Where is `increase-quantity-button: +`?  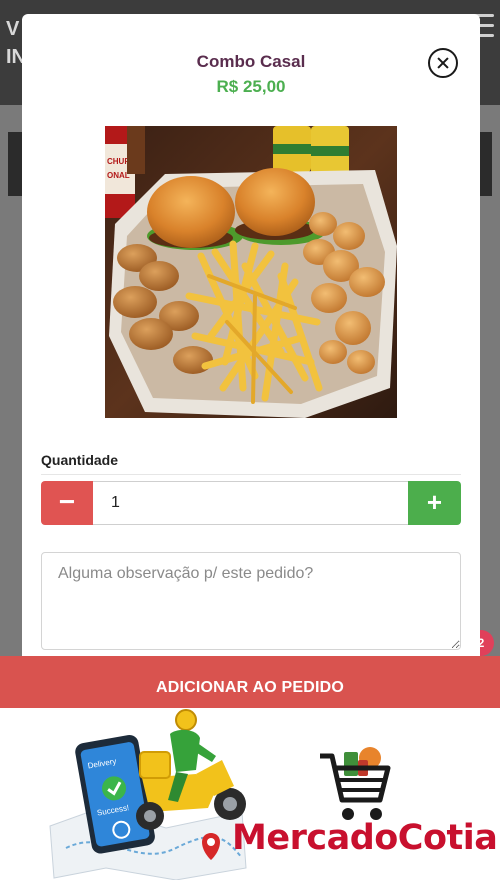
increase-quantity-button: + is located at coordinates (434, 503).